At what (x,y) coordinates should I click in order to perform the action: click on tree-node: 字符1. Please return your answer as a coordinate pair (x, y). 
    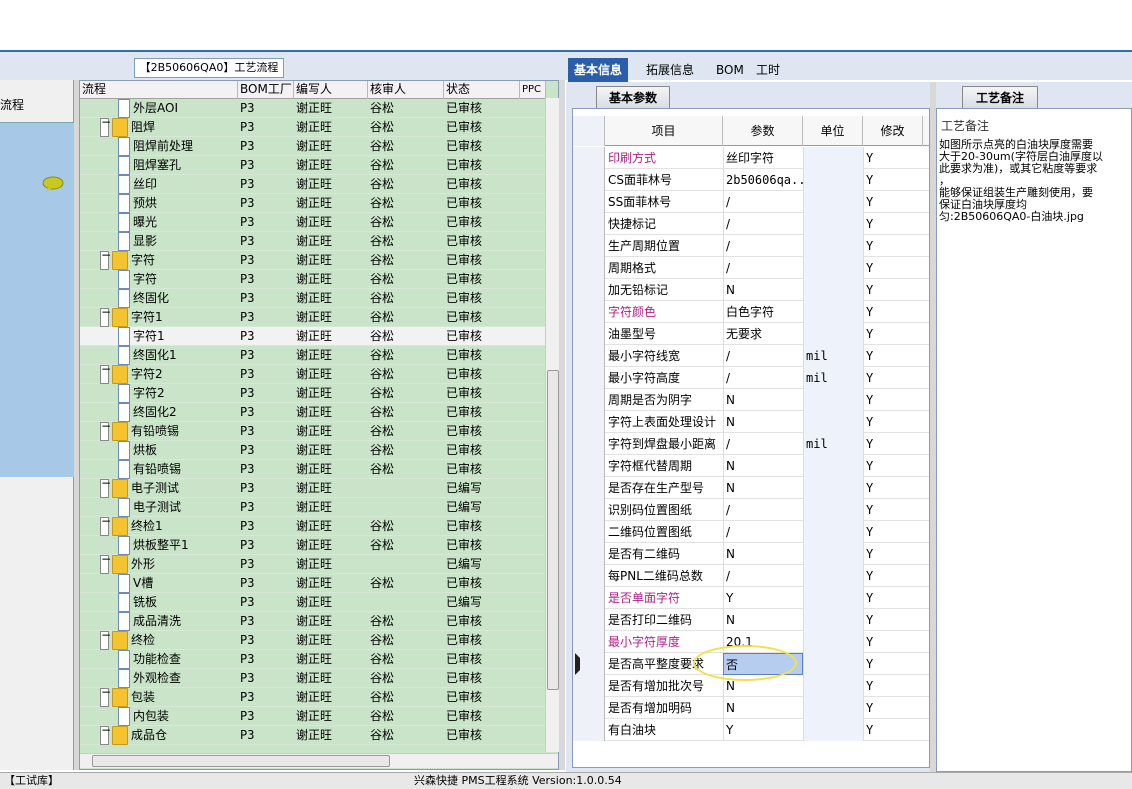
    Looking at the image, I should click on (141, 336).